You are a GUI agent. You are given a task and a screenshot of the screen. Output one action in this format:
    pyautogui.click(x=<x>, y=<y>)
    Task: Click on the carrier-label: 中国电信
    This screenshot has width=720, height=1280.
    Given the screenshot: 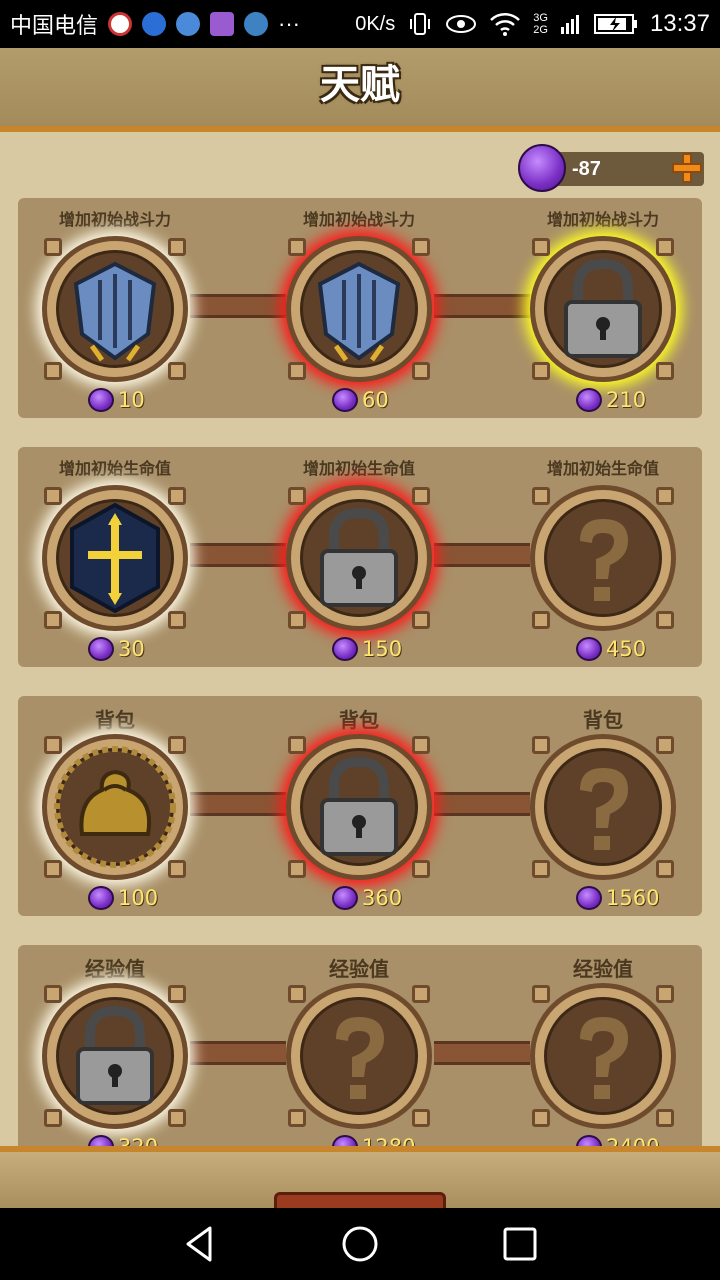 What is the action you would take?
    pyautogui.click(x=54, y=26)
    